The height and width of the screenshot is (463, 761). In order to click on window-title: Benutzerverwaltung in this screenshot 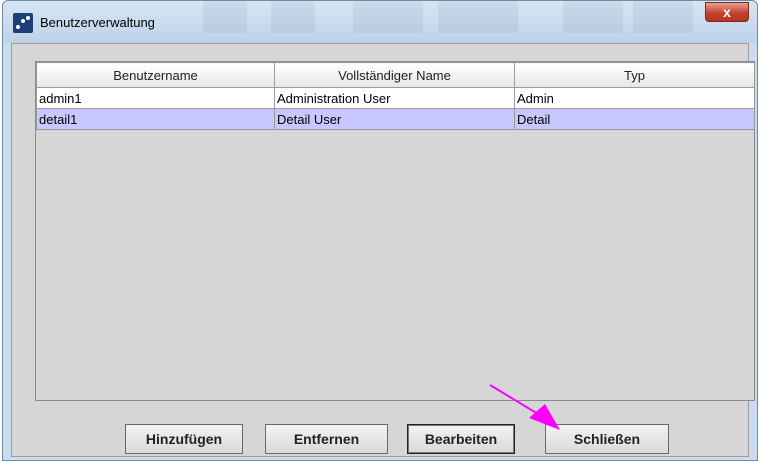, I will do `click(97, 22)`.